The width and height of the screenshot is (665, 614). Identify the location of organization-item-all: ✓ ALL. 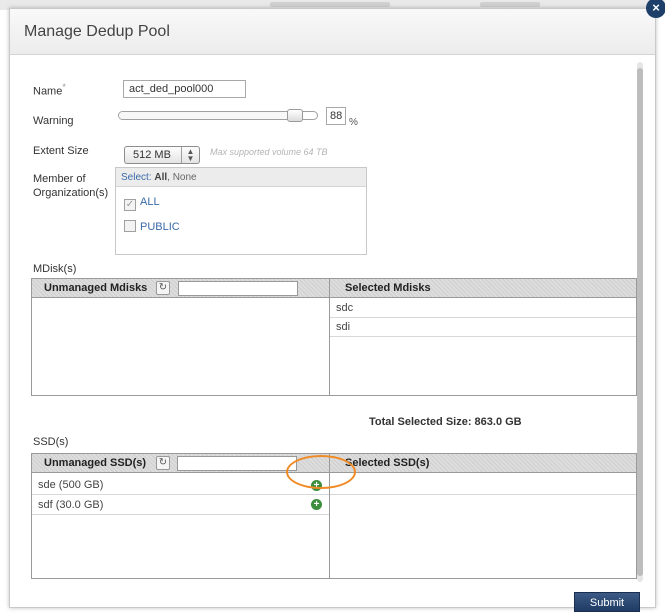
(142, 203).